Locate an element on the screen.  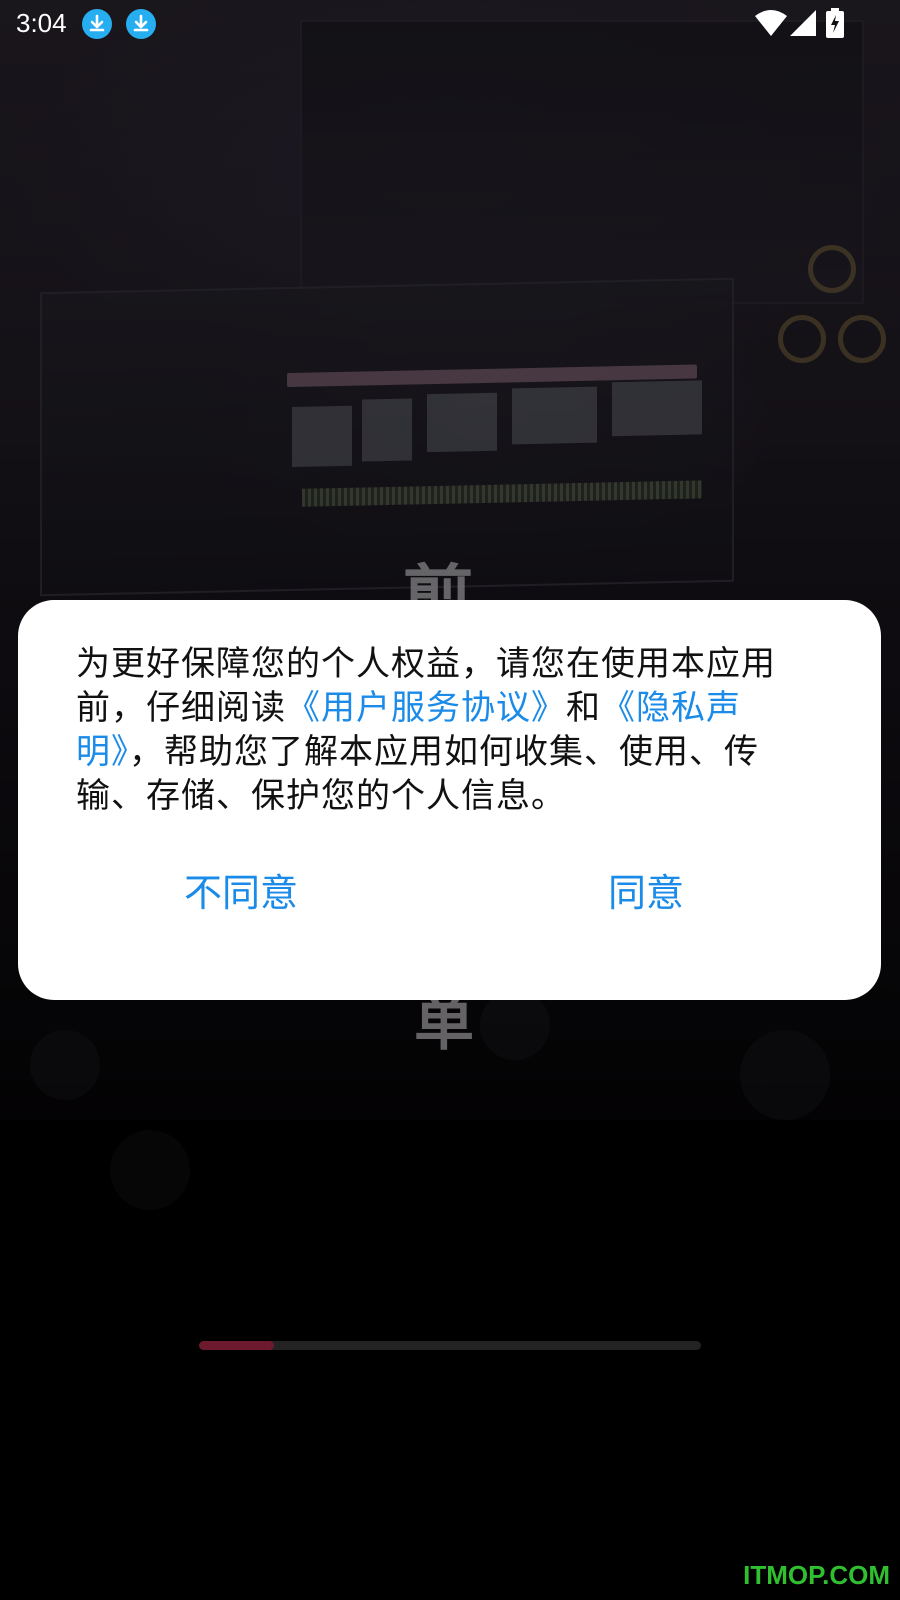
watermark: ITMOP.COM is located at coordinates (816, 1575).